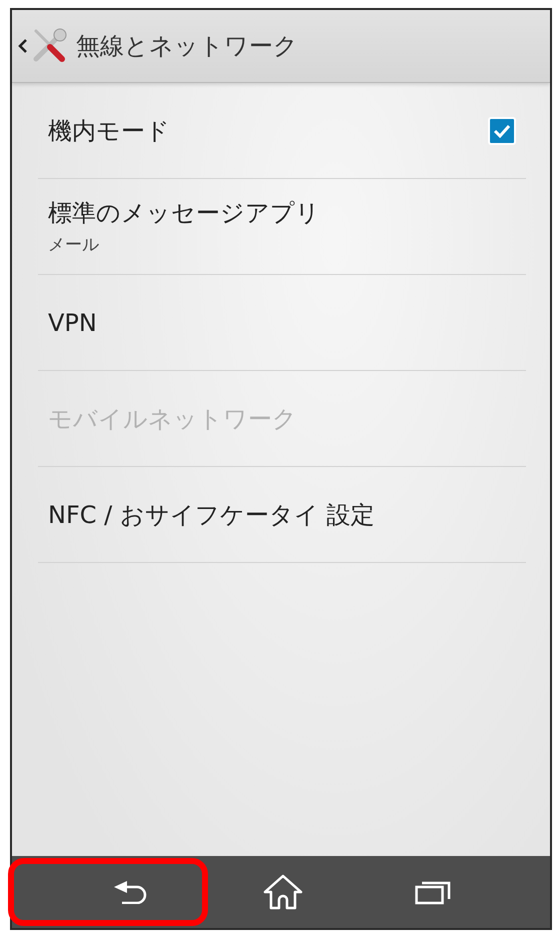 Image resolution: width=560 pixels, height=941 pixels. Describe the element at coordinates (43, 46) in the screenshot. I see `up-button` at that location.